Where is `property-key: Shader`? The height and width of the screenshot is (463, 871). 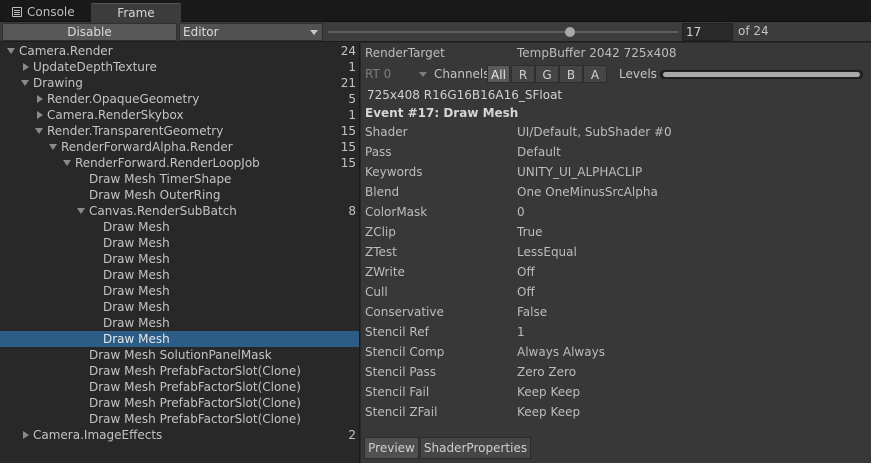 property-key: Shader is located at coordinates (386, 132).